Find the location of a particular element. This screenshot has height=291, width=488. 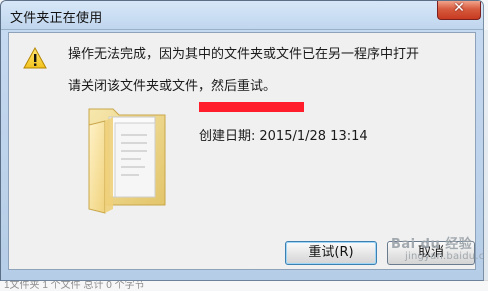

watermark: Bai du 经验 jingyan.baidu.com is located at coordinates (426, 255).